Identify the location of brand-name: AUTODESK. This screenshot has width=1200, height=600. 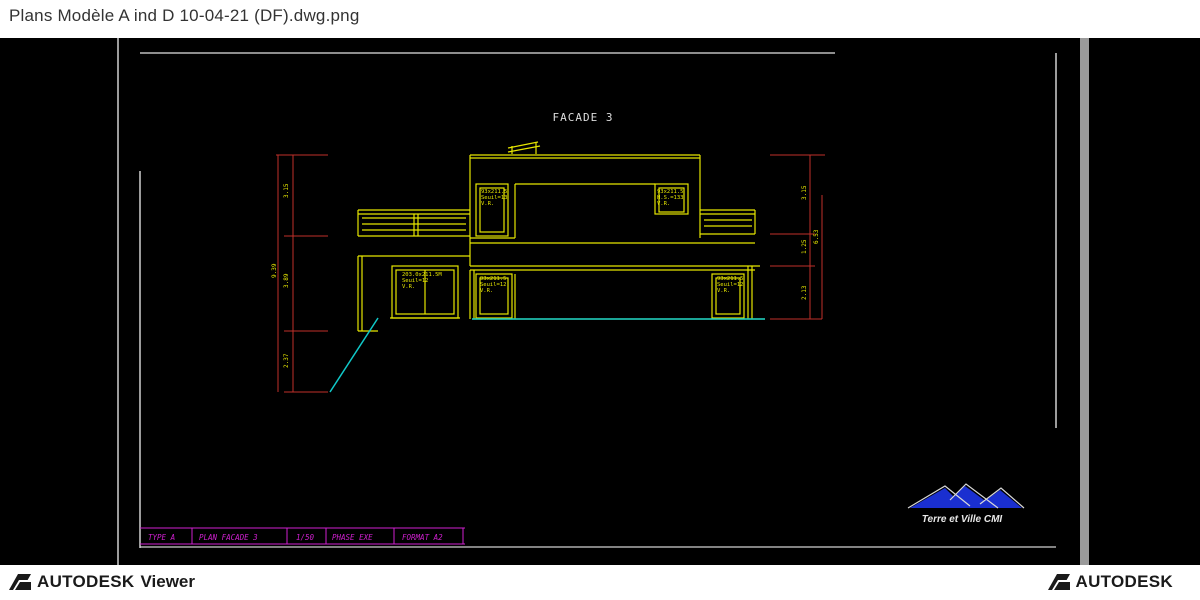
(86, 581).